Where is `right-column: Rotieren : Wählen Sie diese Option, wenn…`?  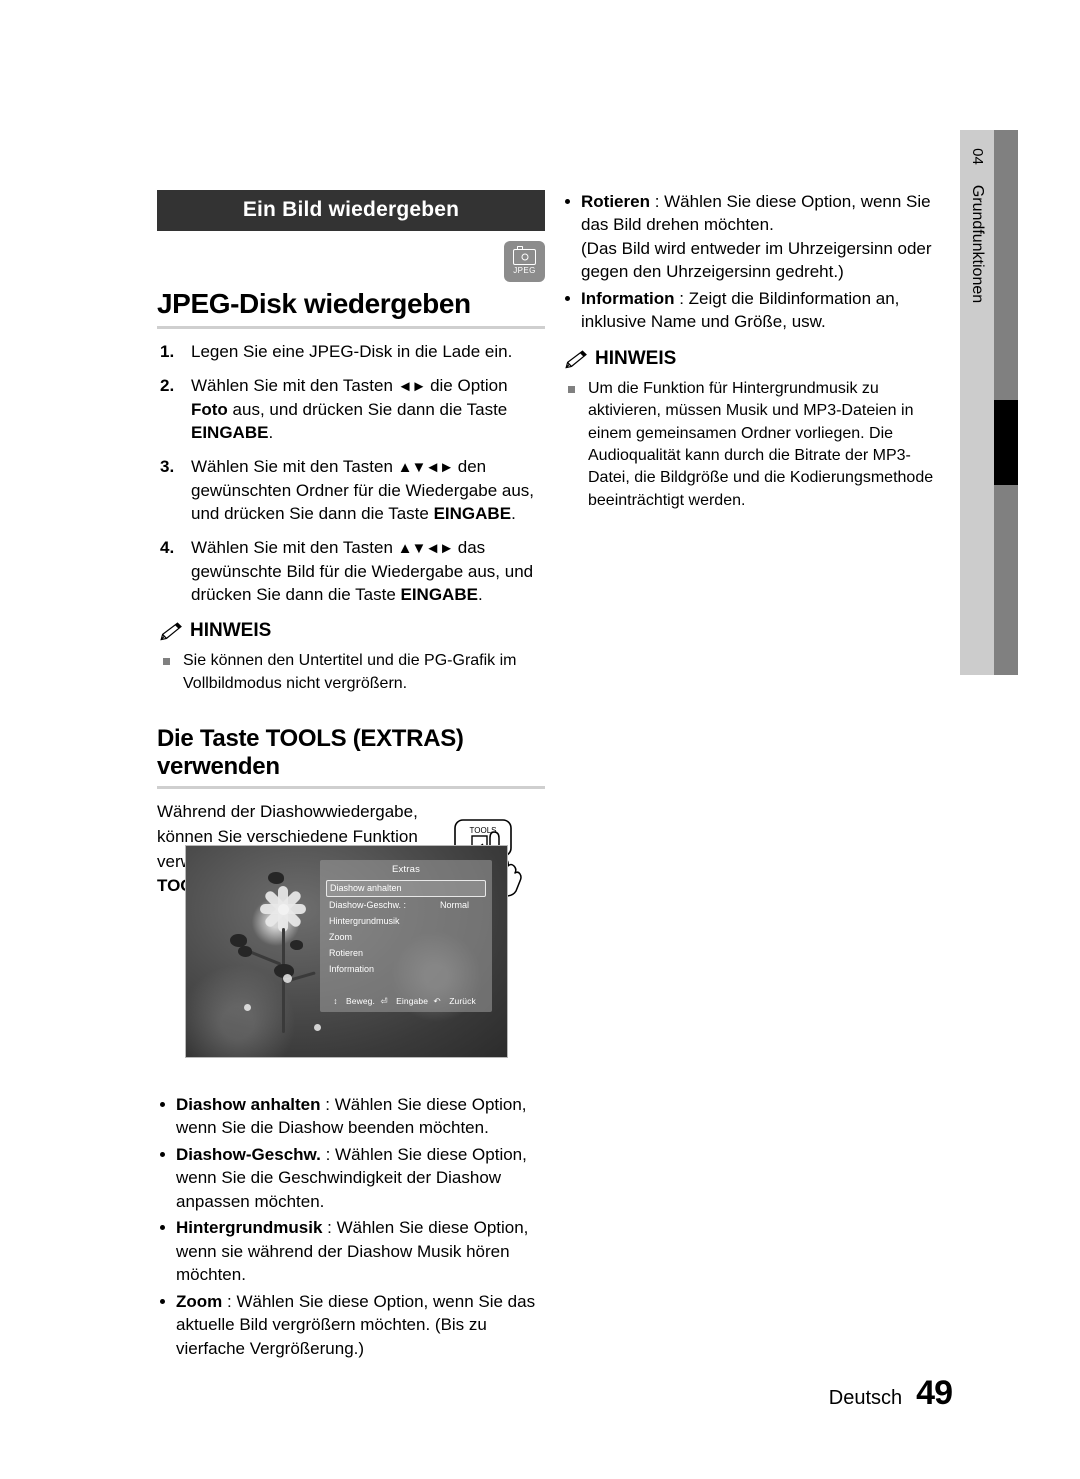 right-column: Rotieren : Wählen Sie diese Option, wenn… is located at coordinates (757, 354).